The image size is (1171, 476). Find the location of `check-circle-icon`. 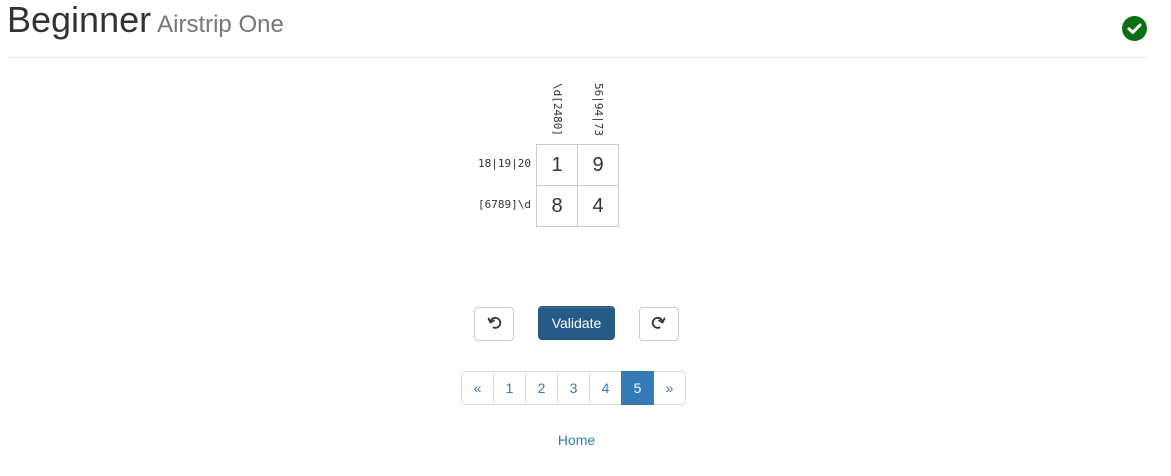

check-circle-icon is located at coordinates (1134, 28).